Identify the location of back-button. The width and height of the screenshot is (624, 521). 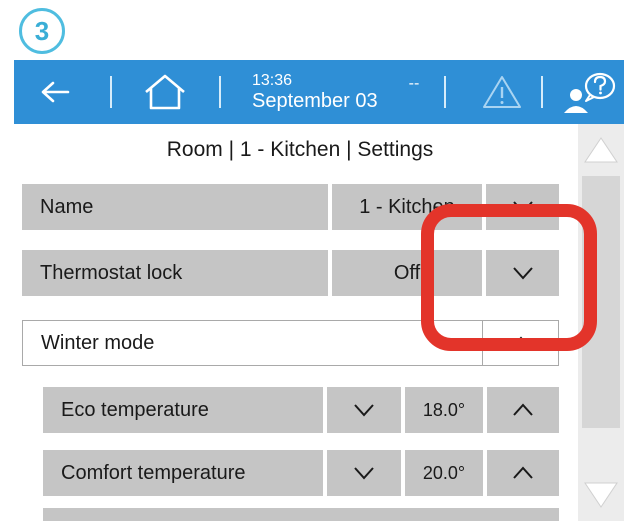
(55, 92).